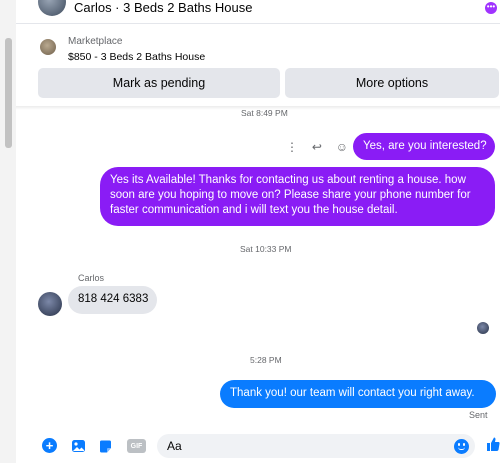 This screenshot has width=500, height=463. Describe the element at coordinates (424, 146) in the screenshot. I see `outgoing-message: Yes, are you interested?` at that location.